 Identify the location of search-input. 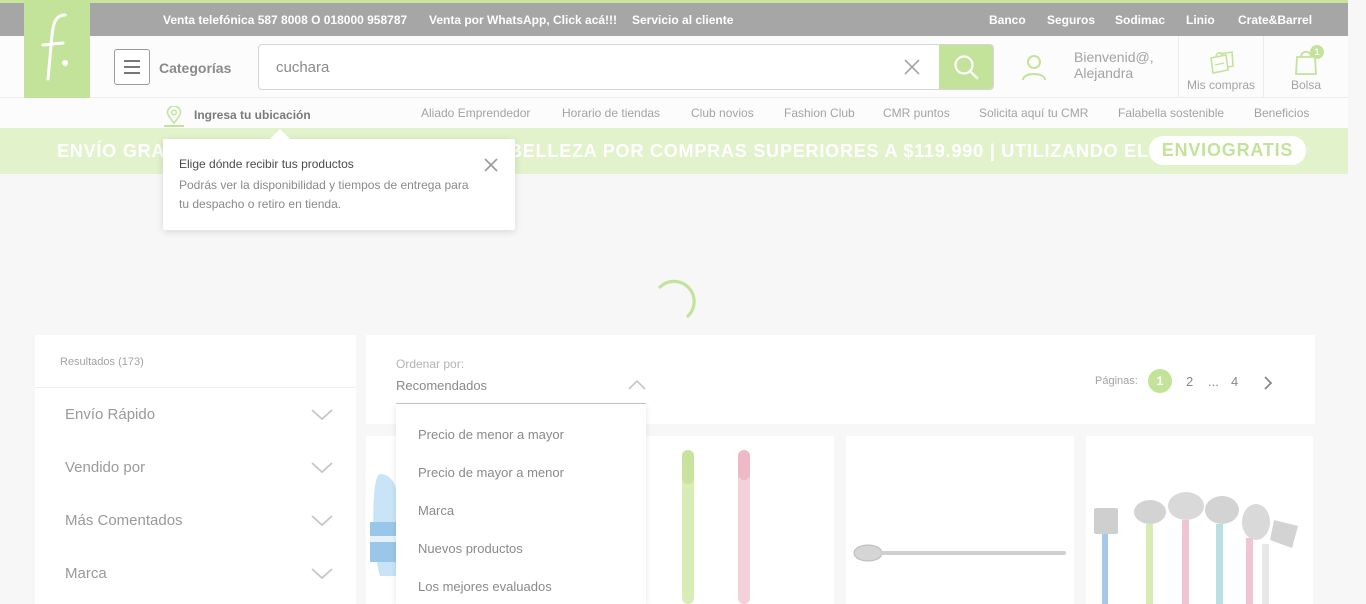
(599, 67).